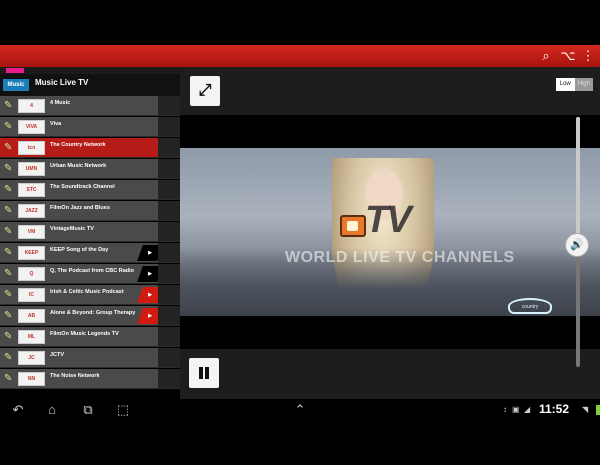  I want to click on more-vert-icon: ⋮, so click(588, 56).